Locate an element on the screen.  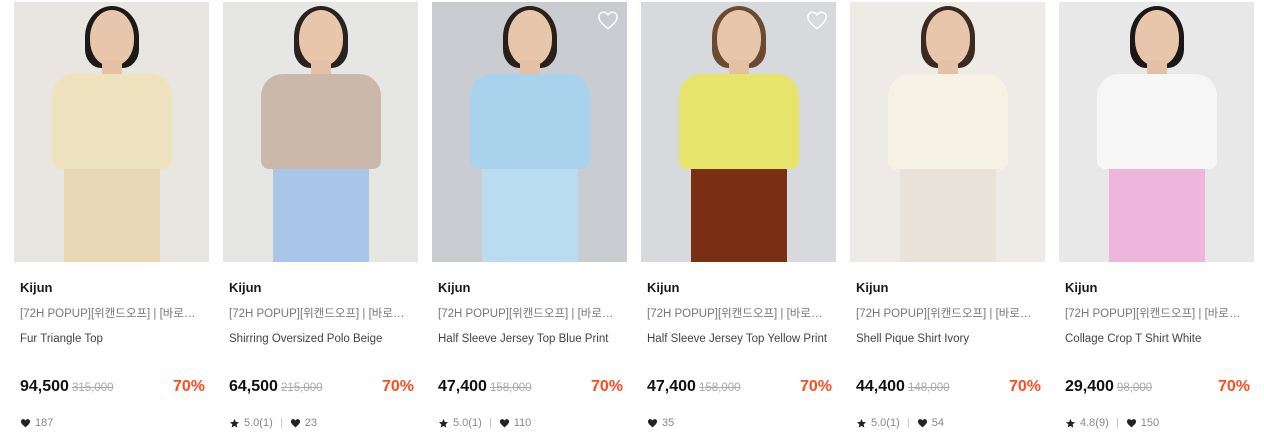
product-name: Shell Pique Shirt Ivory is located at coordinates (947, 339).